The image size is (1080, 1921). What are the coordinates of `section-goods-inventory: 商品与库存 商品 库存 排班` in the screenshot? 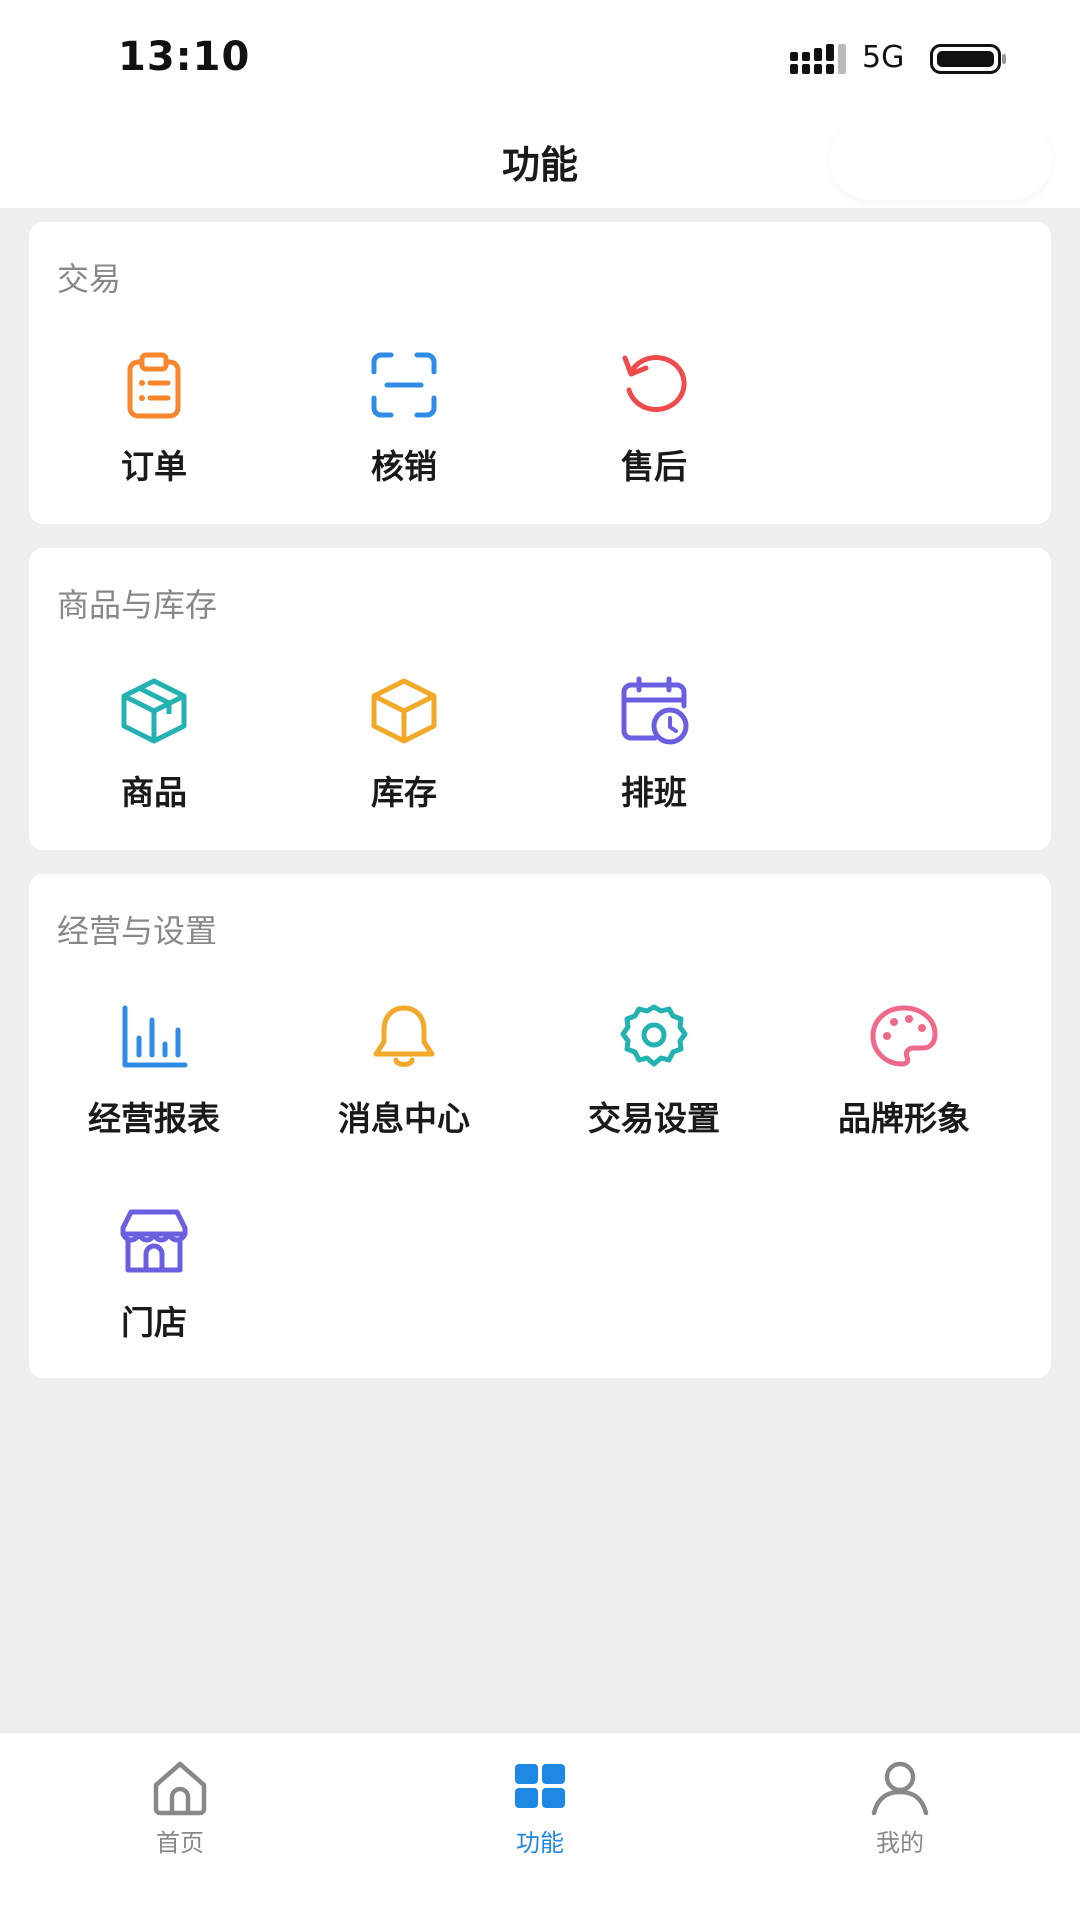 It's located at (540, 699).